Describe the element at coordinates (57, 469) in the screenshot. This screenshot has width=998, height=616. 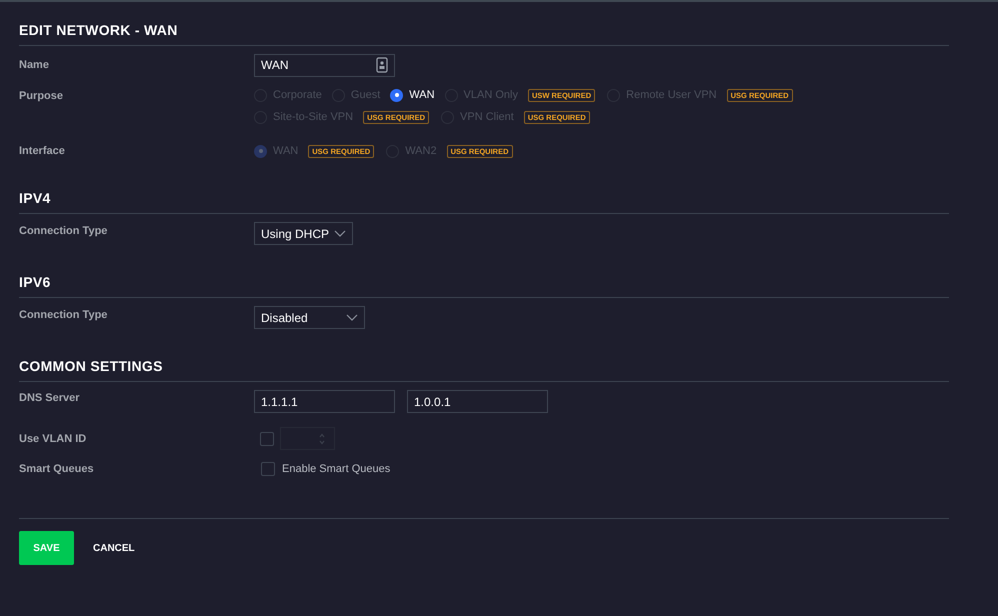
I see `field-label: Smart Queues` at that location.